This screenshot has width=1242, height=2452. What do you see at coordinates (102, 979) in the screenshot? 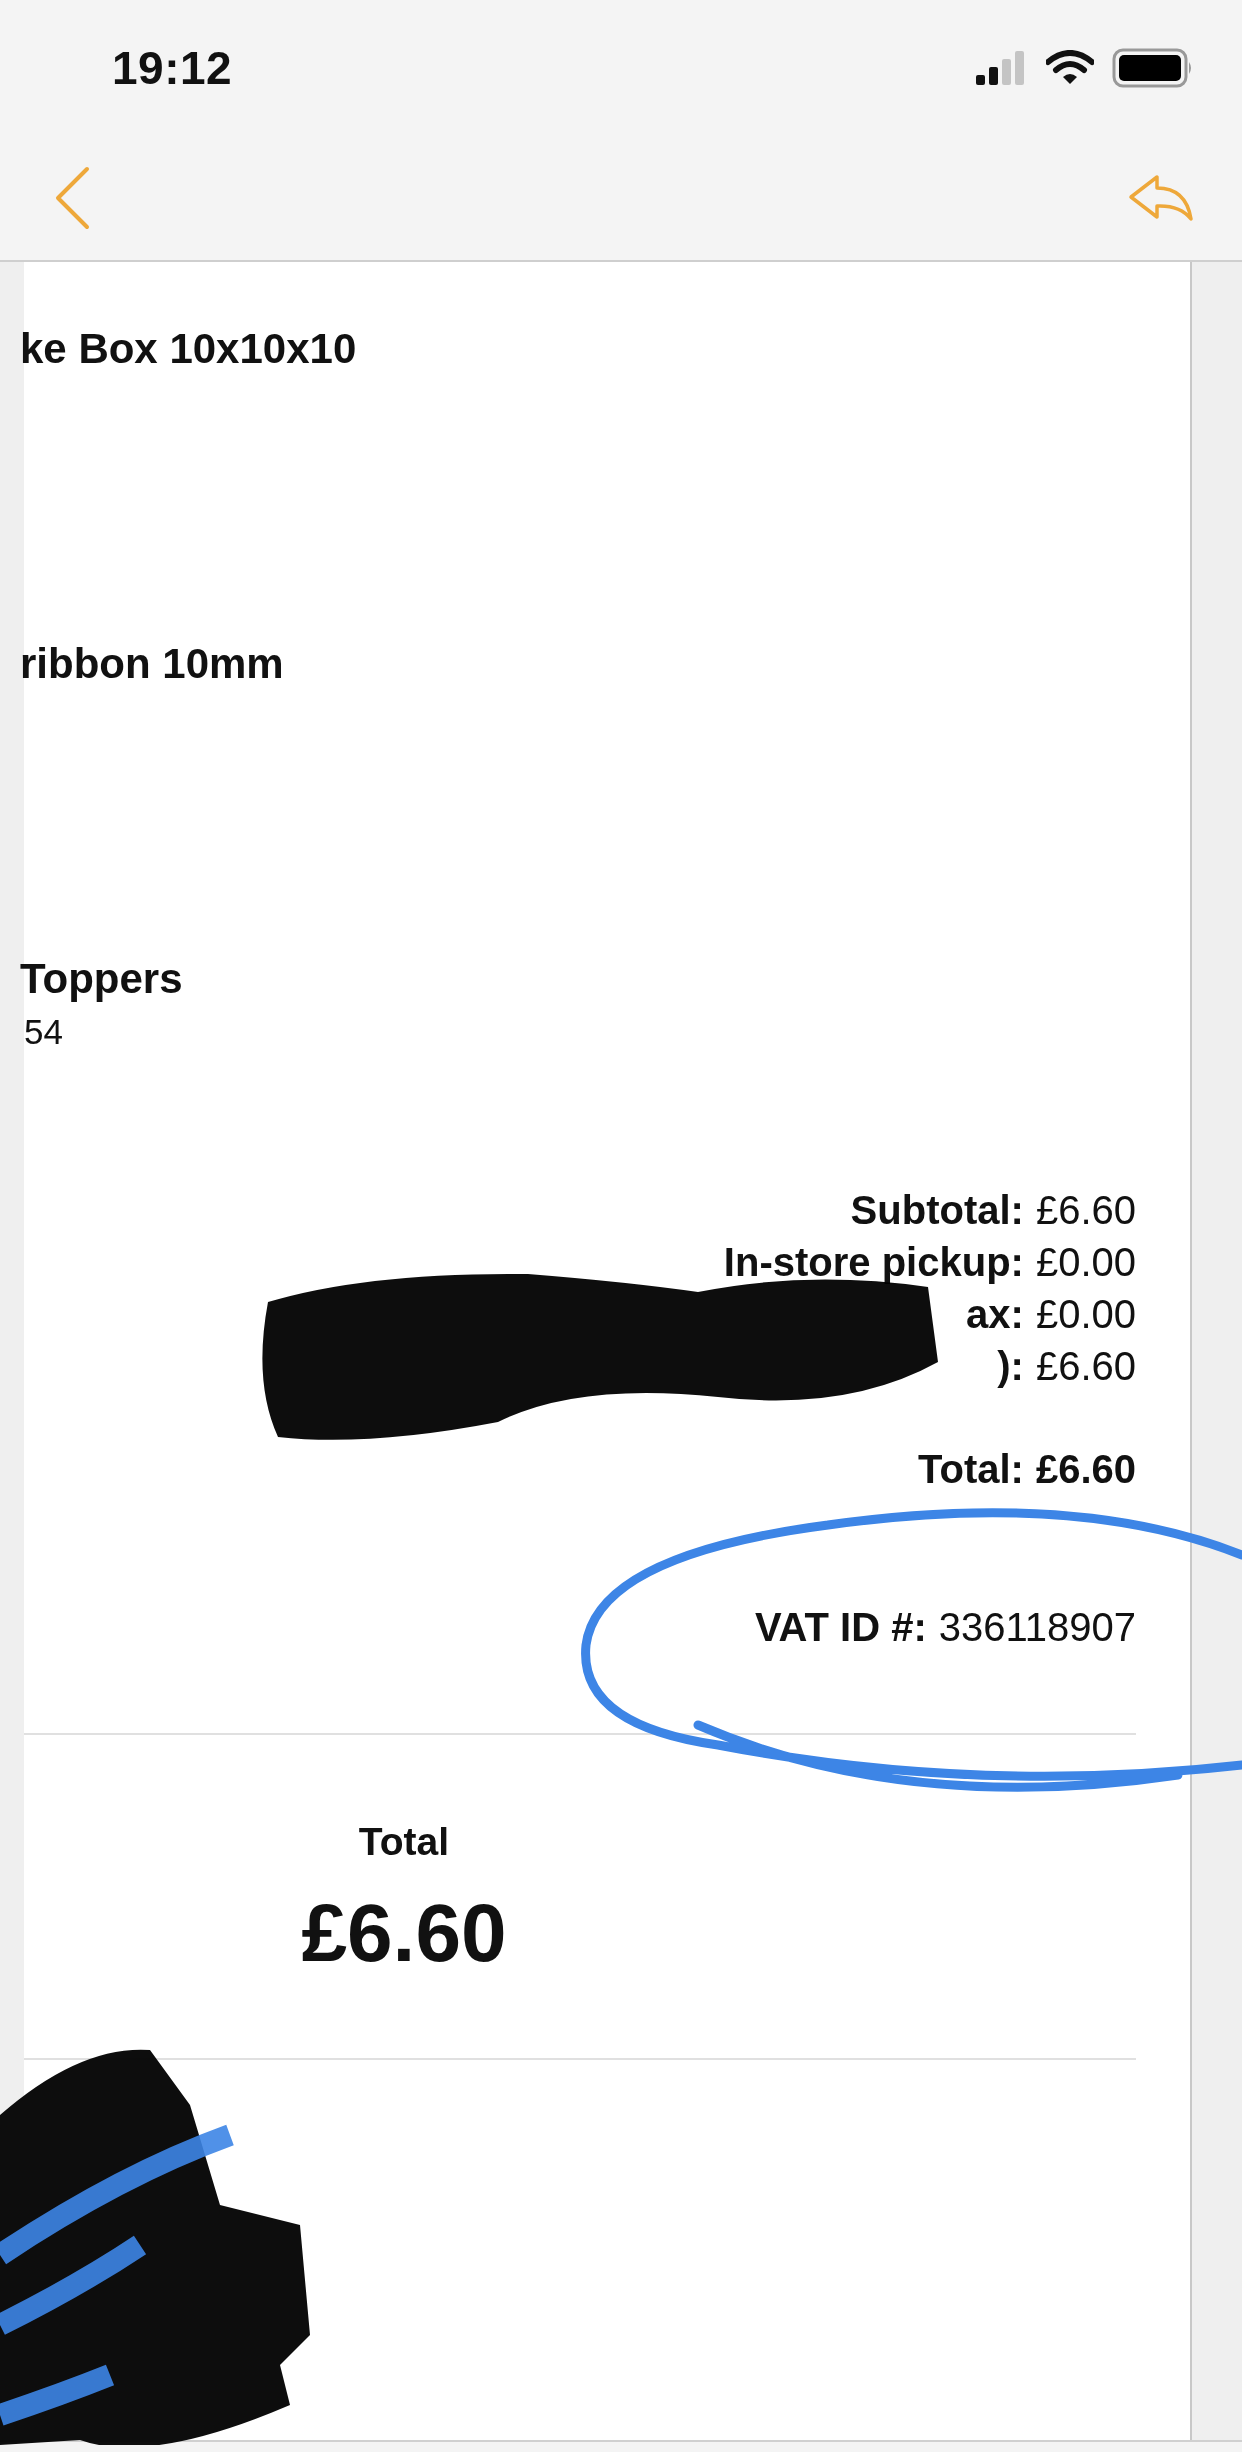
I see `item-name: Toppers` at bounding box center [102, 979].